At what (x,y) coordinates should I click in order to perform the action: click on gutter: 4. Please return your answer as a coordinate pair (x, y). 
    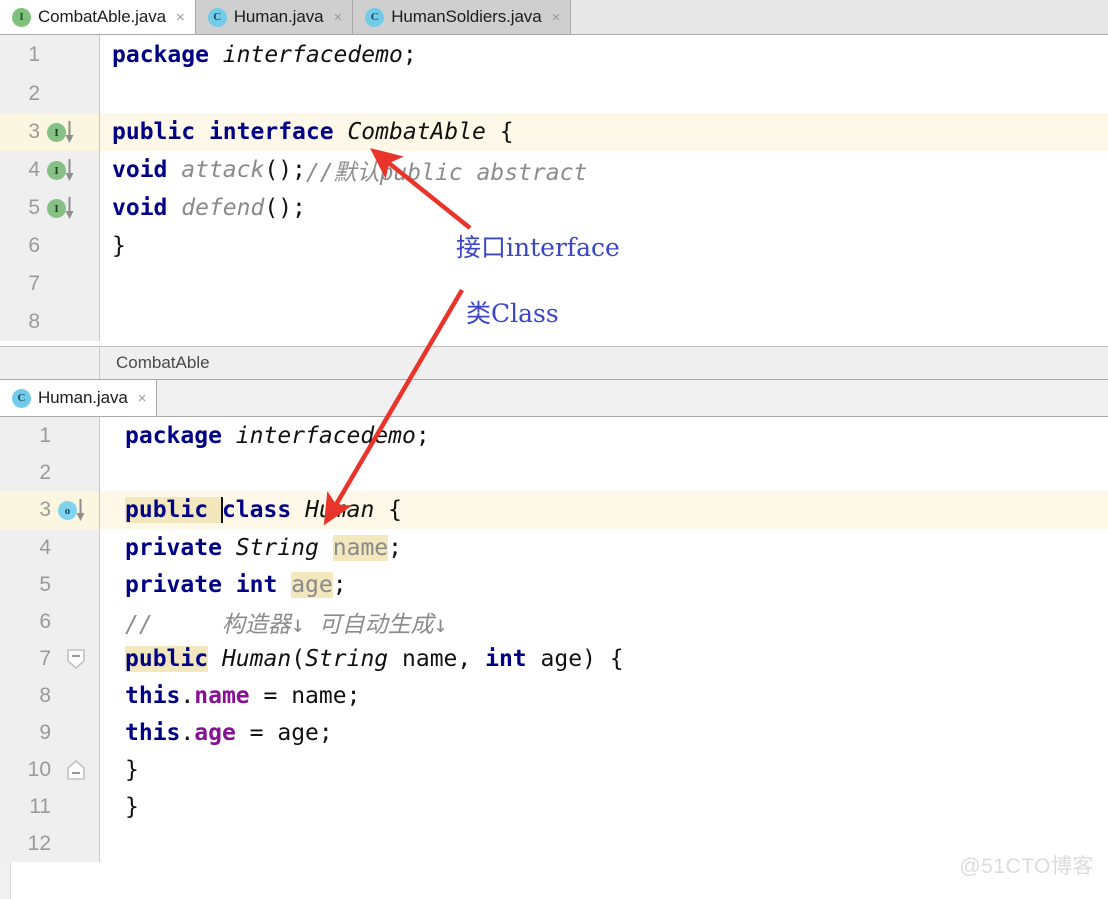
    Looking at the image, I should click on (50, 547).